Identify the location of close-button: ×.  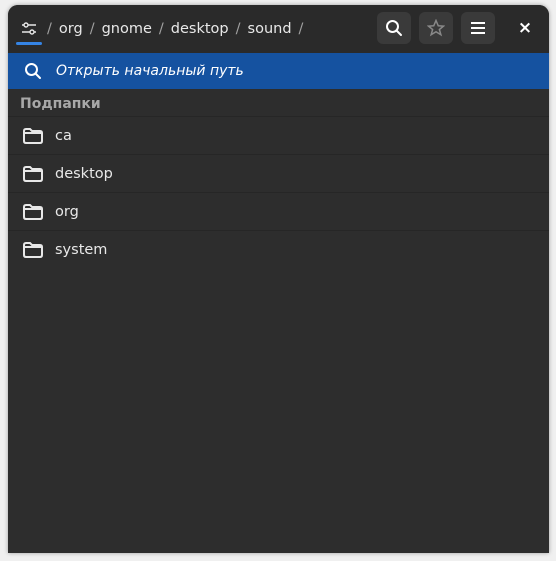
(525, 28).